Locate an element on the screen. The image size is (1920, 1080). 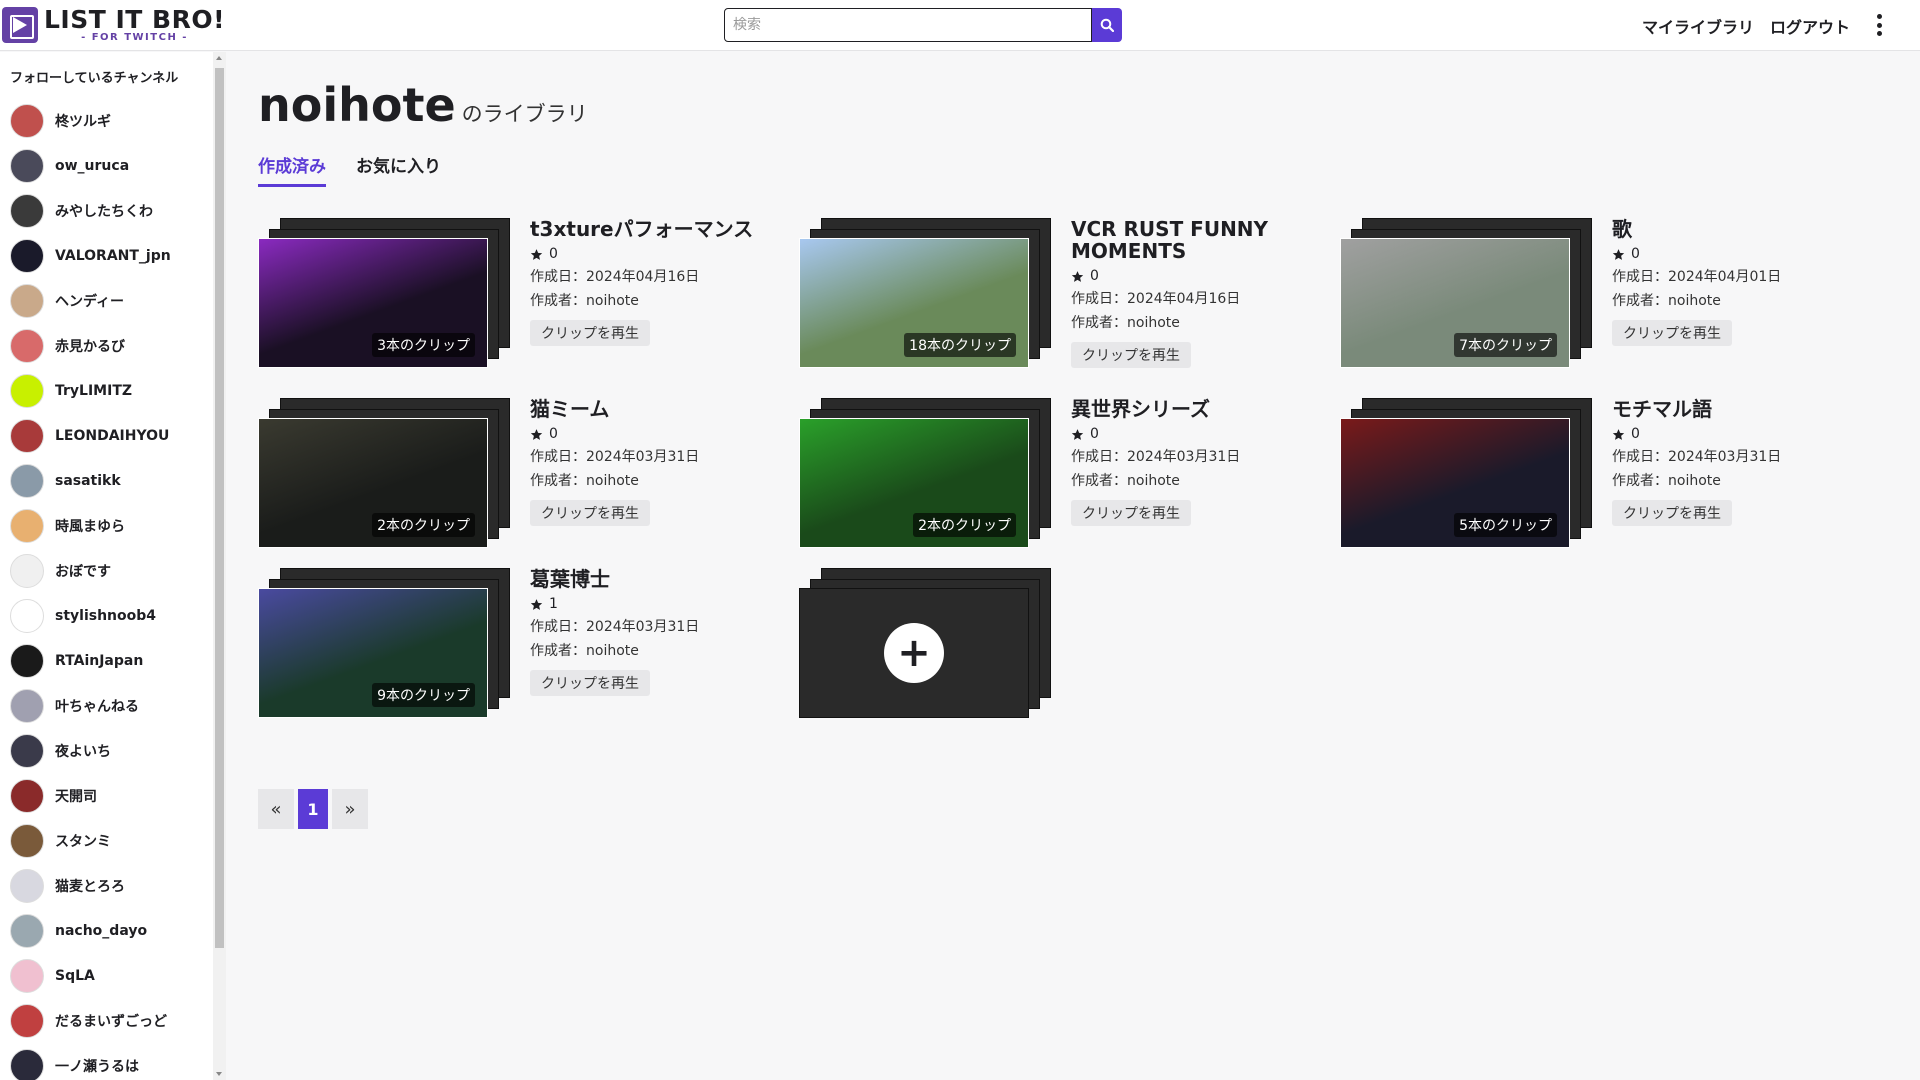
sidebar-channel-item: 赤見かるび is located at coordinates (67, 346).